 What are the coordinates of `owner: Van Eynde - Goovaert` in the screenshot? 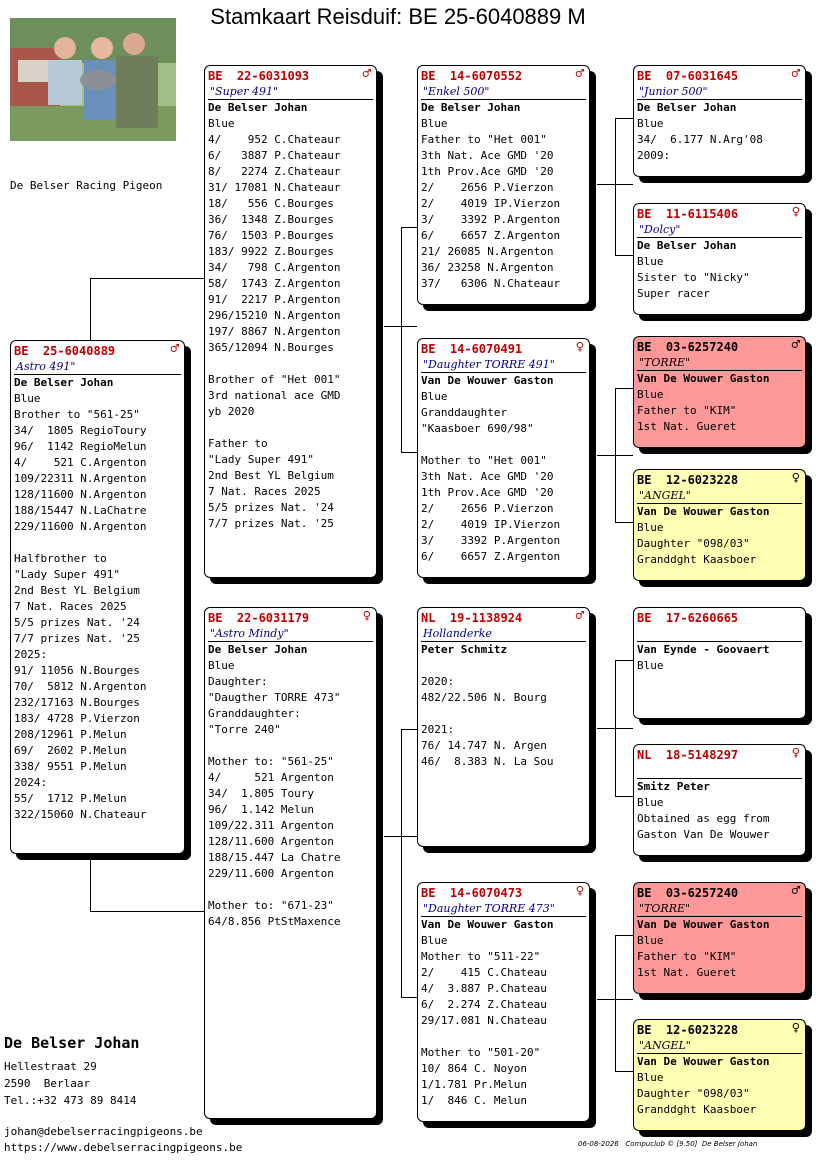 It's located at (703, 649).